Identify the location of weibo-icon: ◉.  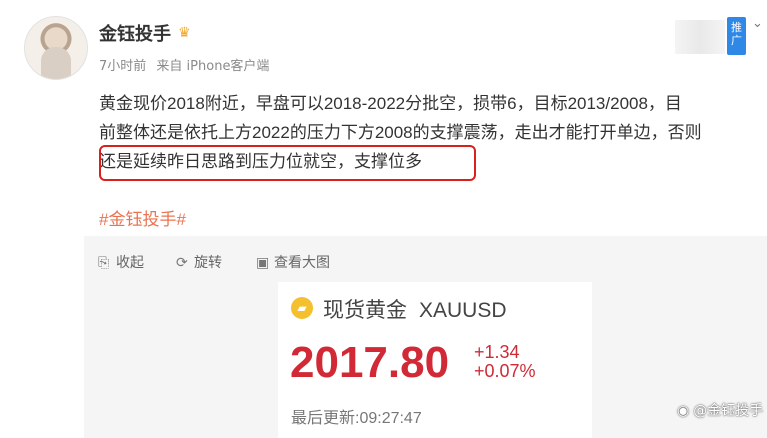
(683, 411).